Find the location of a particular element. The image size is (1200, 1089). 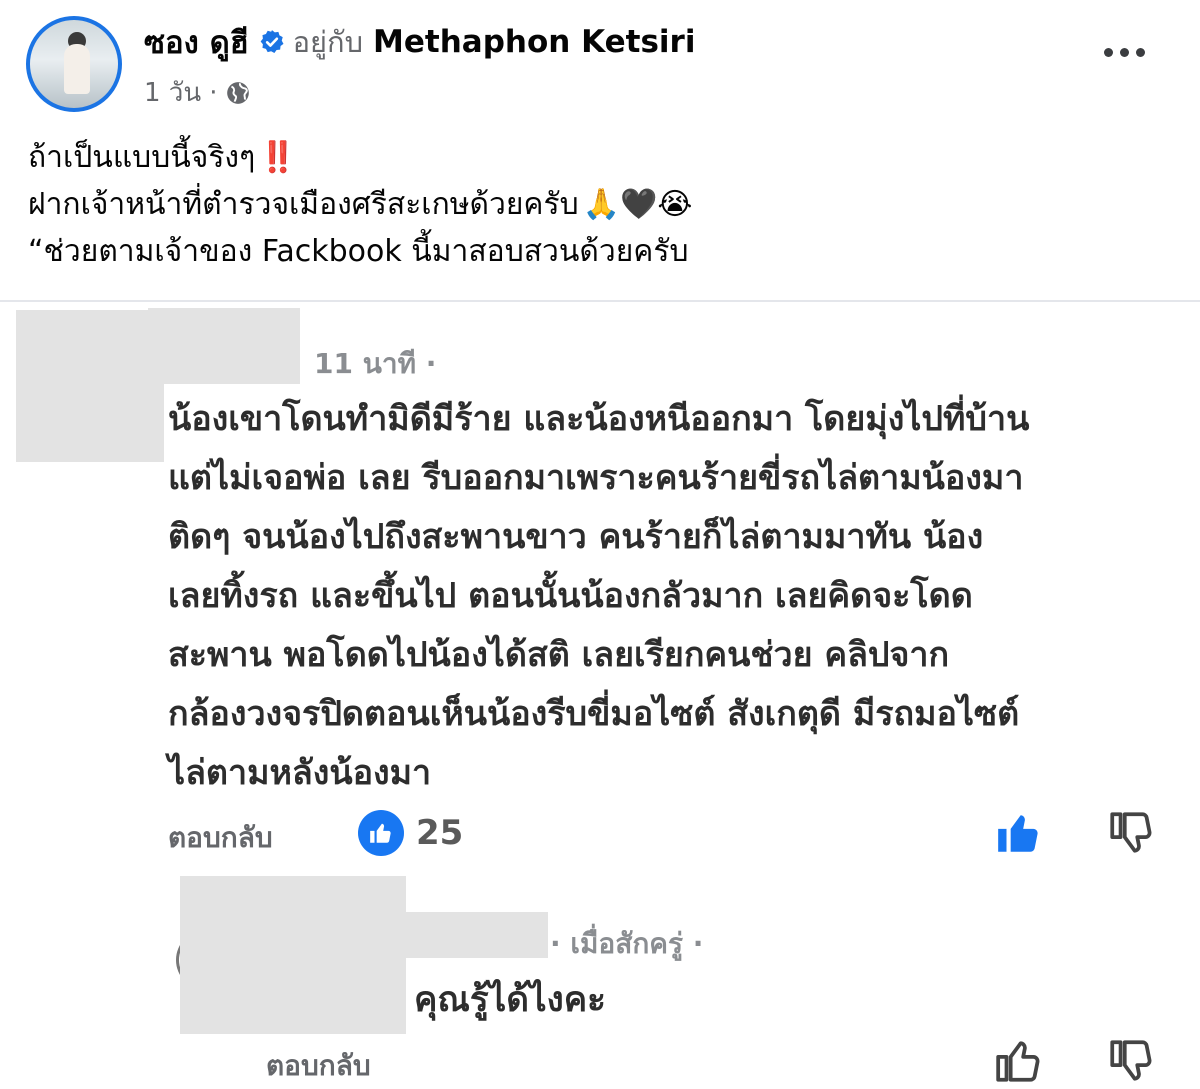

post-line-text: ถ้าเป็นแบบนี้จริงๆ is located at coordinates (142, 157).